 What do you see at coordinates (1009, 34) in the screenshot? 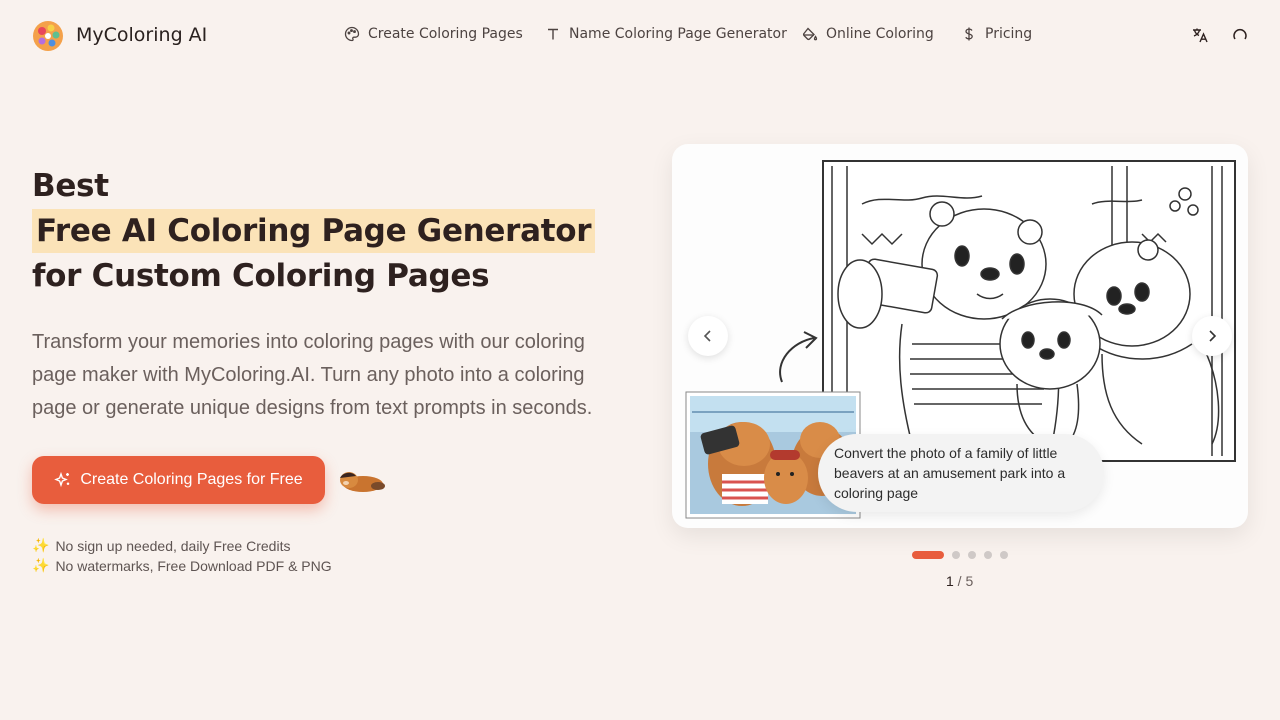
I see `nav-label: Pricing` at bounding box center [1009, 34].